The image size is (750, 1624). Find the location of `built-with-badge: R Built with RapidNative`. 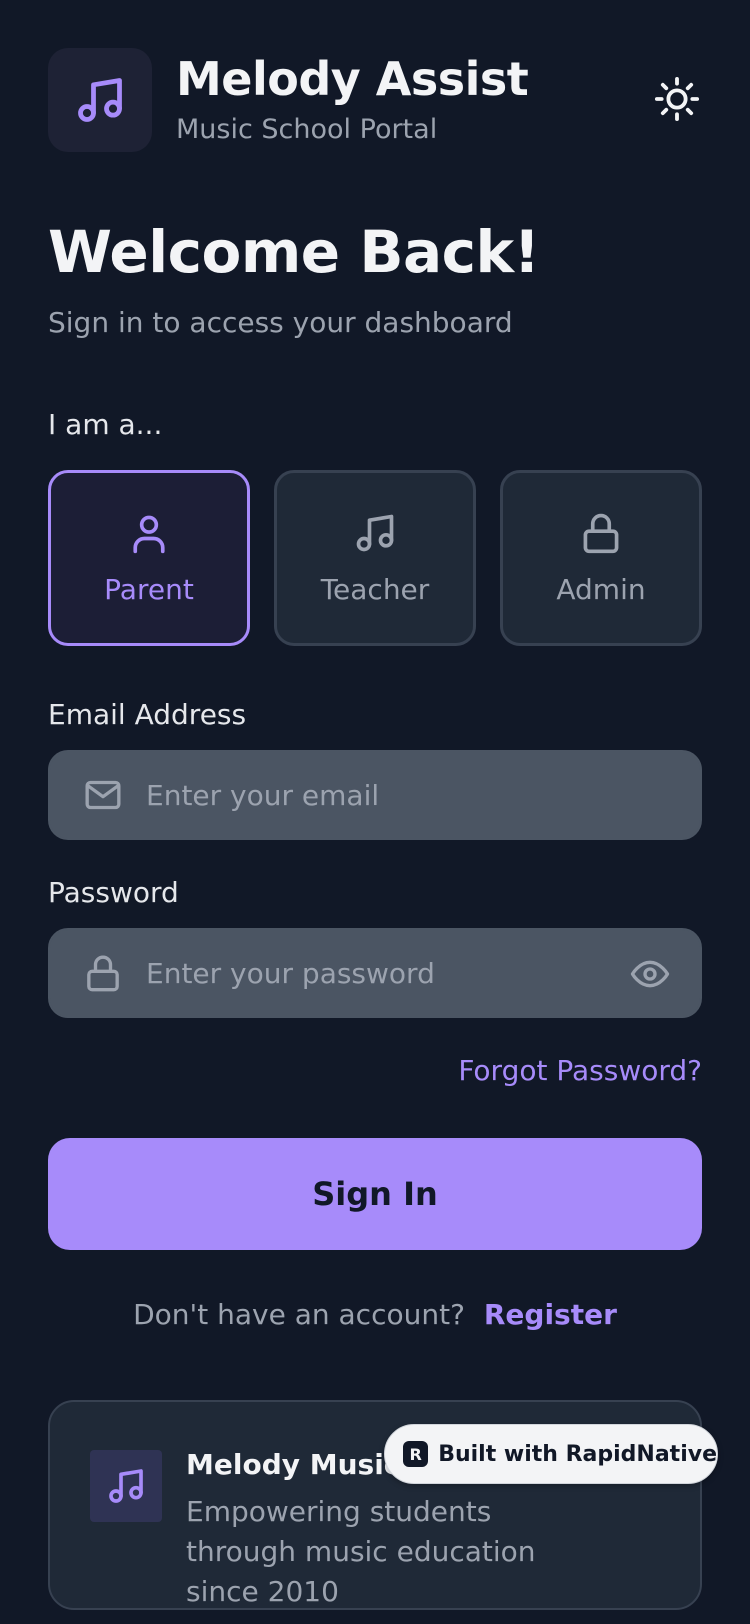

built-with-badge: R Built with RapidNative is located at coordinates (551, 1454).